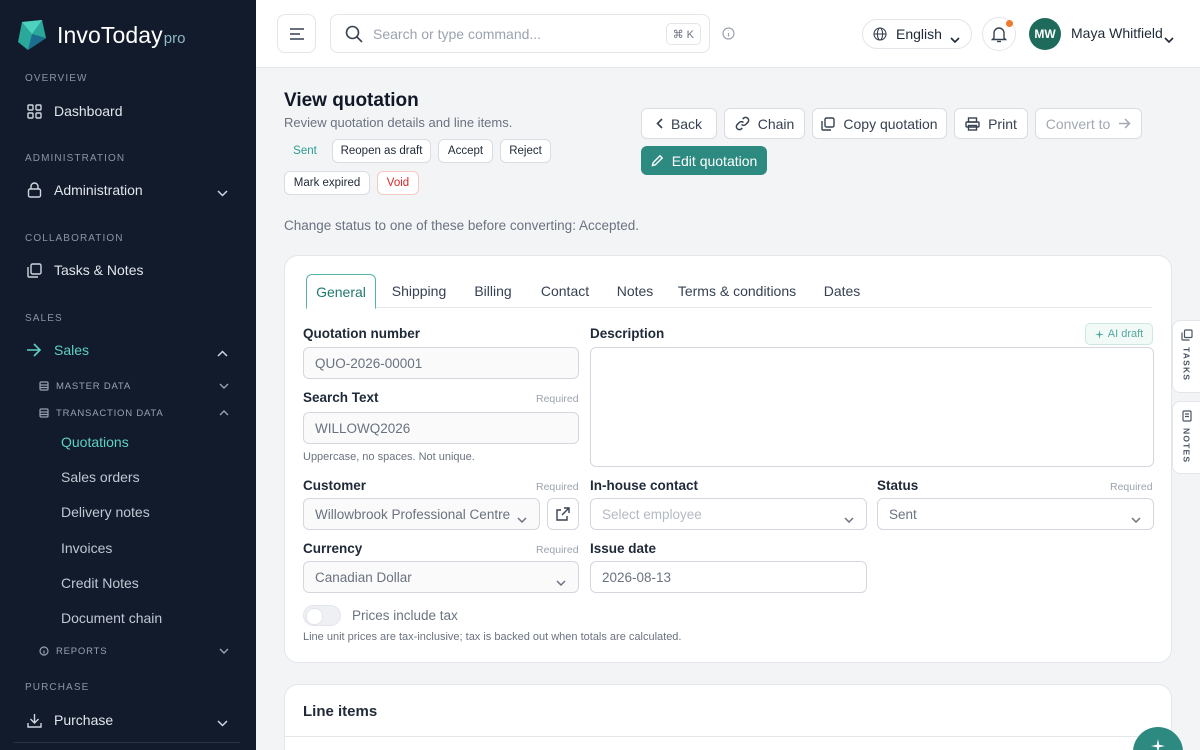 This screenshot has height=750, width=1200. Describe the element at coordinates (714, 160) in the screenshot. I see `edit-label: Edit quotation` at that location.